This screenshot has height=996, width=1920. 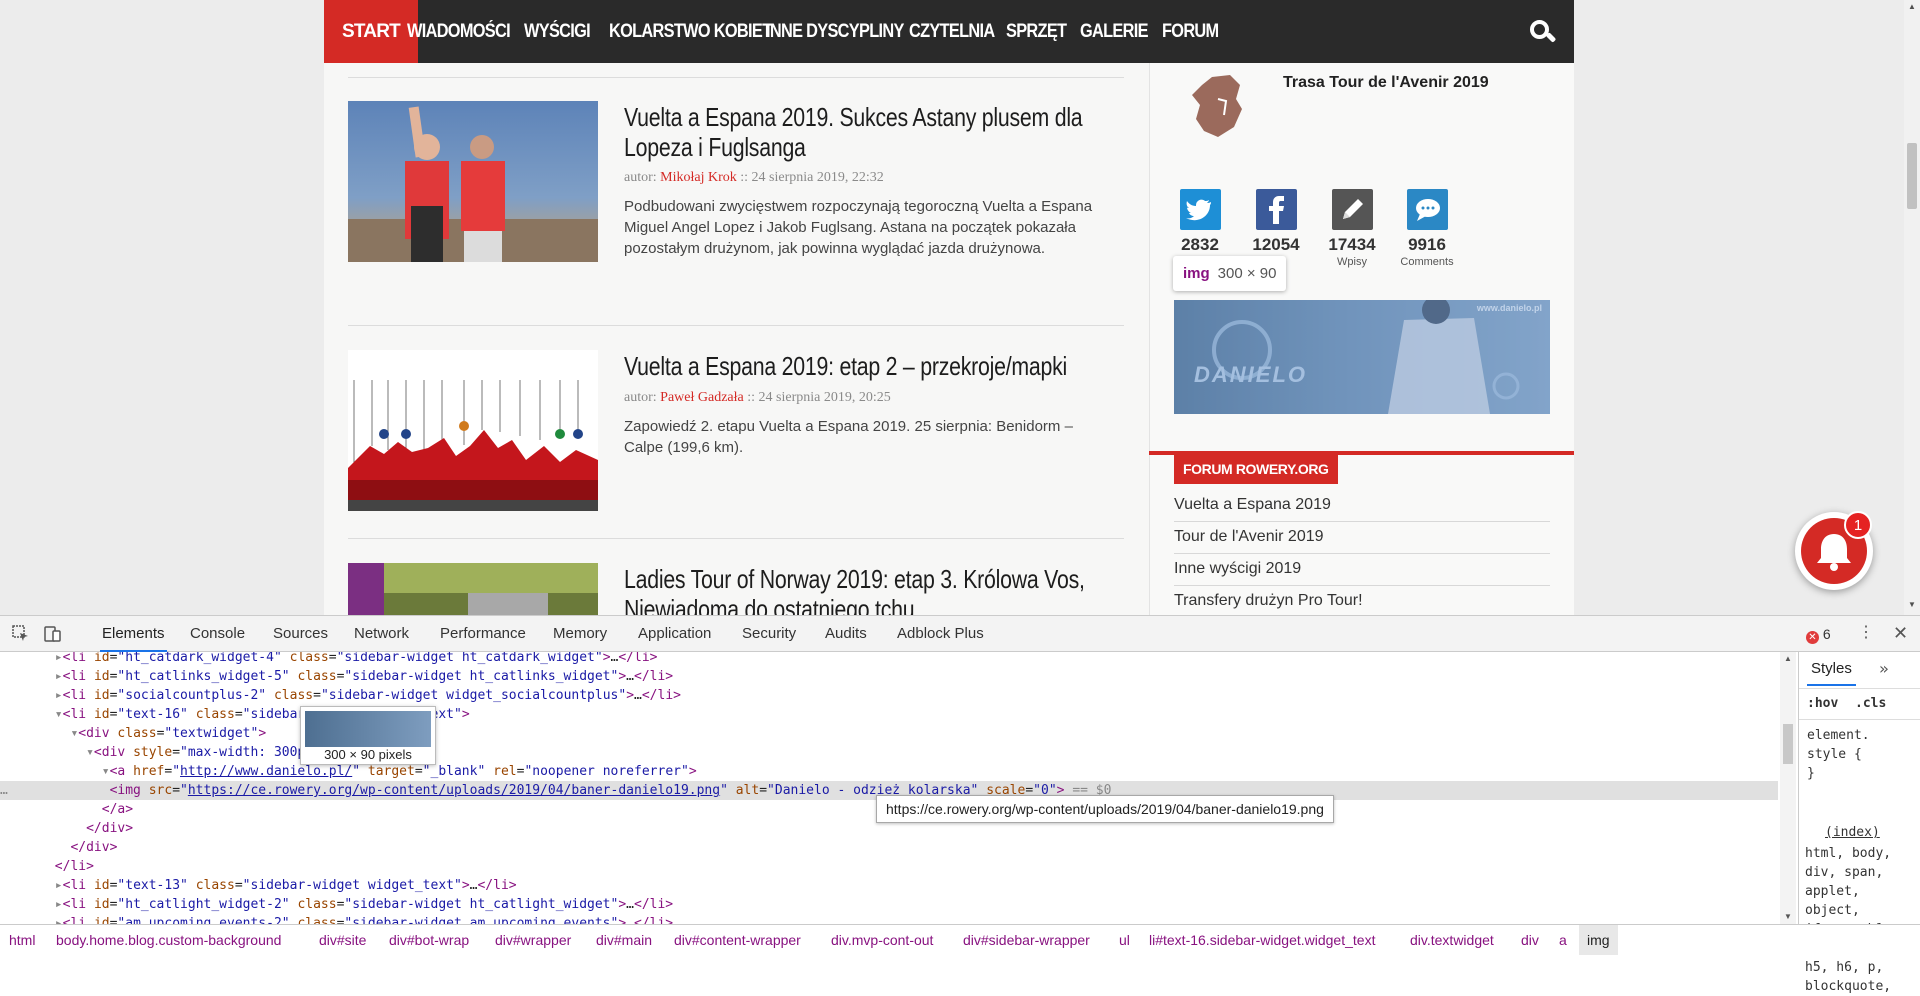 What do you see at coordinates (1912, 6) in the screenshot?
I see `scroll-up-arrow: ▲` at bounding box center [1912, 6].